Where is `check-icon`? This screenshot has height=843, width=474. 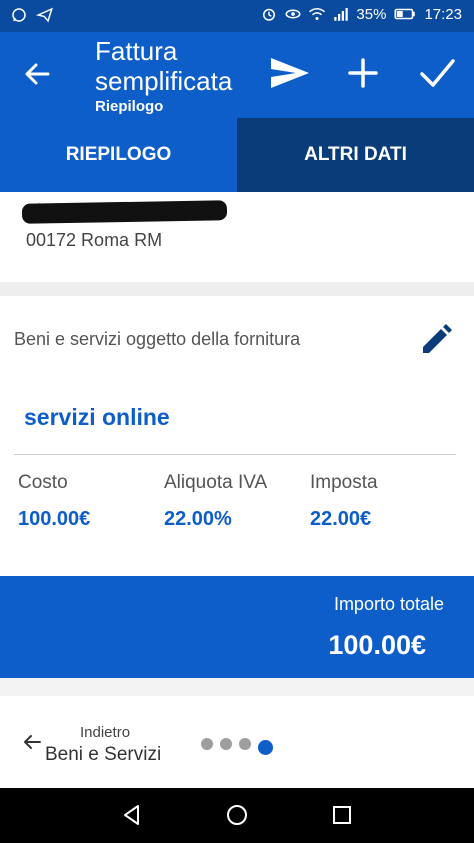 check-icon is located at coordinates (437, 73).